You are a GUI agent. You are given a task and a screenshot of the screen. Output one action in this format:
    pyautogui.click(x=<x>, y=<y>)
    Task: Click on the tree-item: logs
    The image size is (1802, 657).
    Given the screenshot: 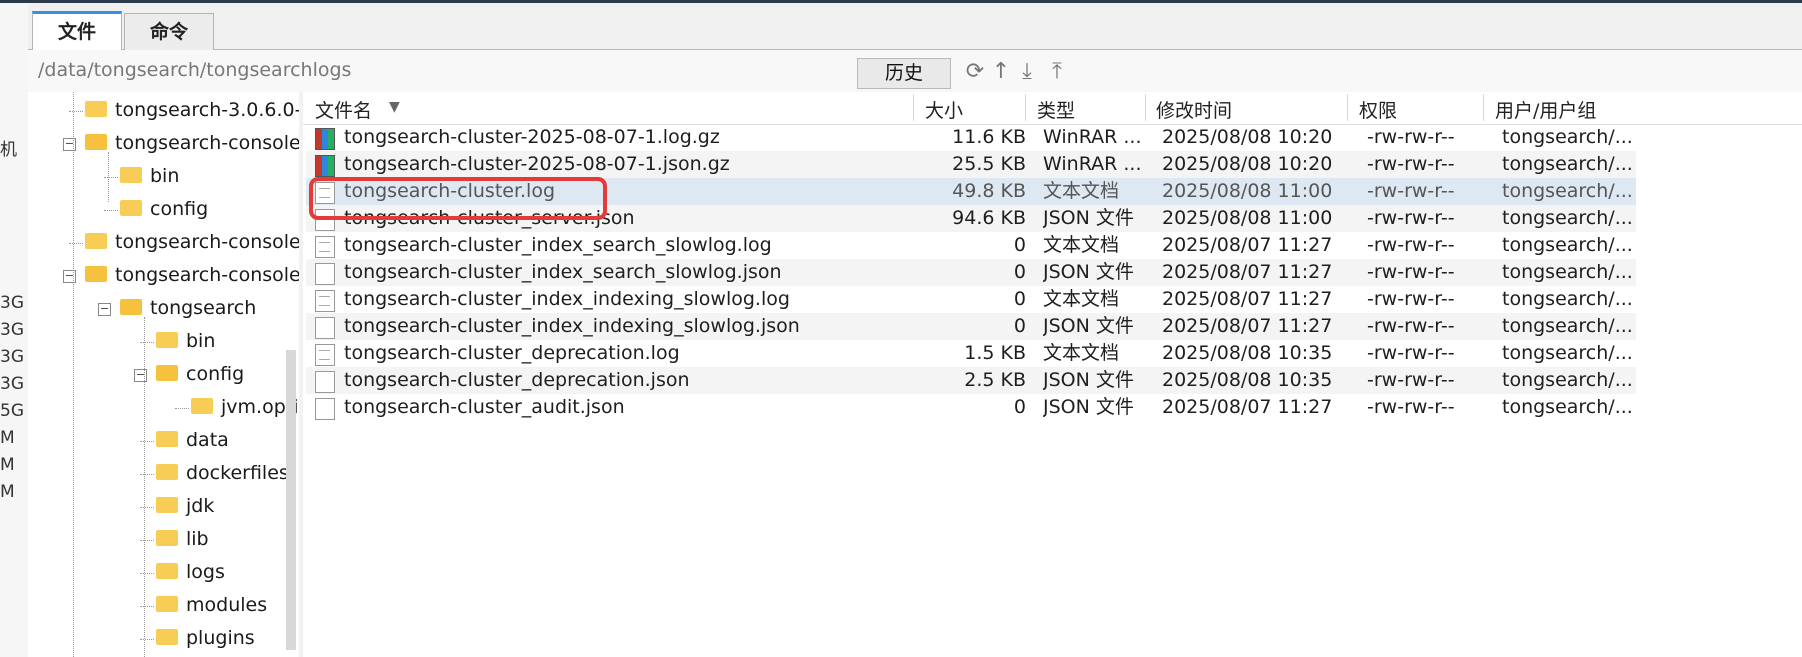 What is the action you would take?
    pyautogui.click(x=190, y=572)
    